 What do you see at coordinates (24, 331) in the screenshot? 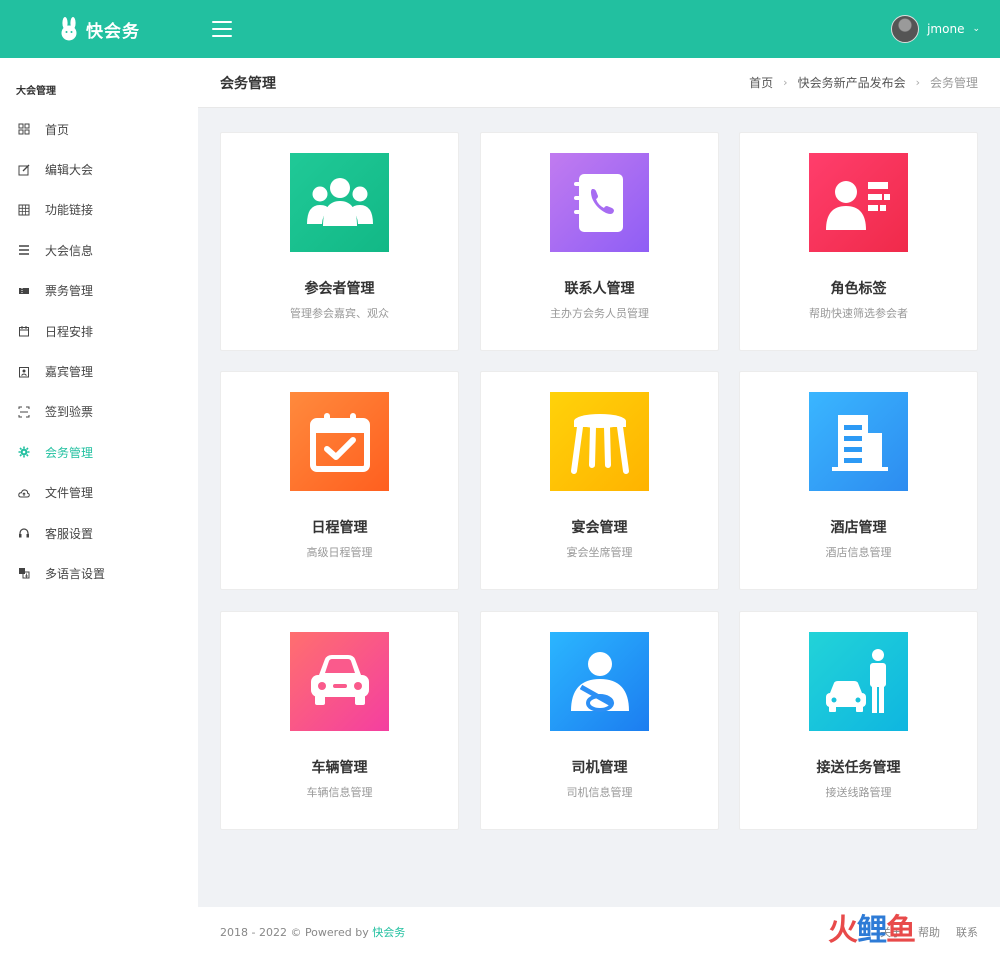
I see `calendar-icon` at bounding box center [24, 331].